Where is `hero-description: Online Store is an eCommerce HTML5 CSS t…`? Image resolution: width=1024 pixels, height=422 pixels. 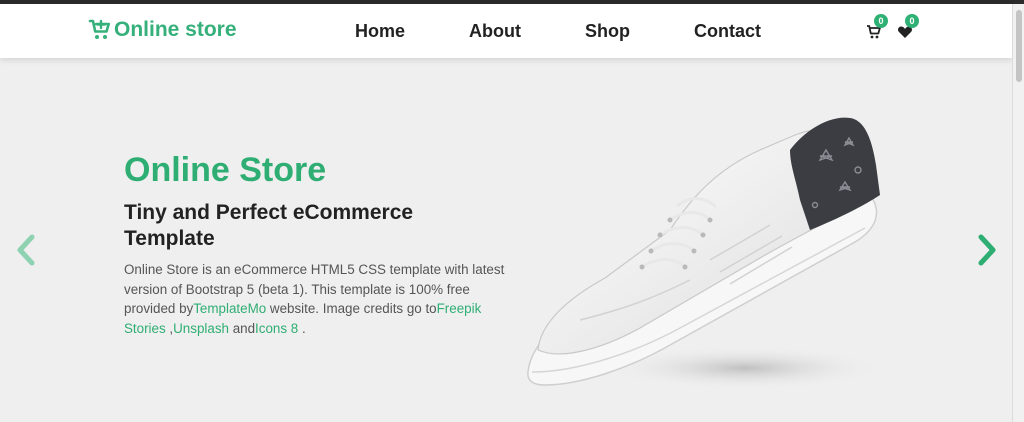
hero-description: Online Store is an eCommerce HTML5 CSS t… is located at coordinates (316, 299).